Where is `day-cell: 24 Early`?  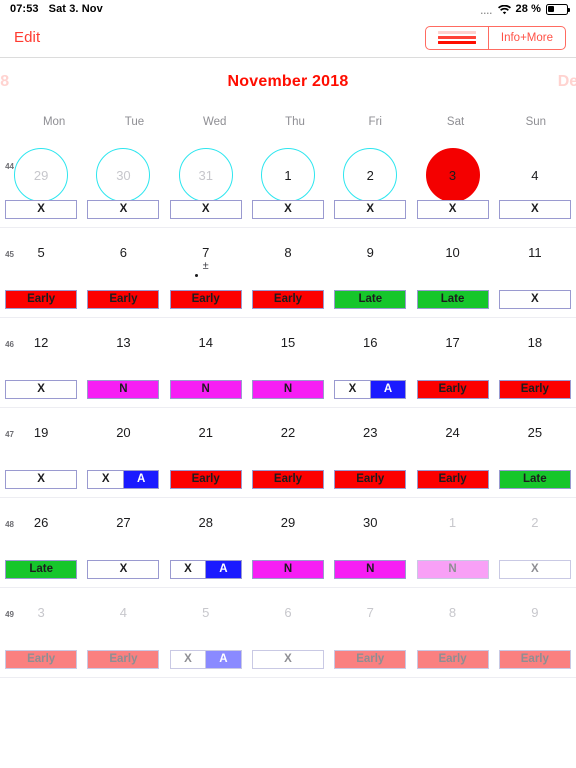
day-cell: 24 Early is located at coordinates (452, 452).